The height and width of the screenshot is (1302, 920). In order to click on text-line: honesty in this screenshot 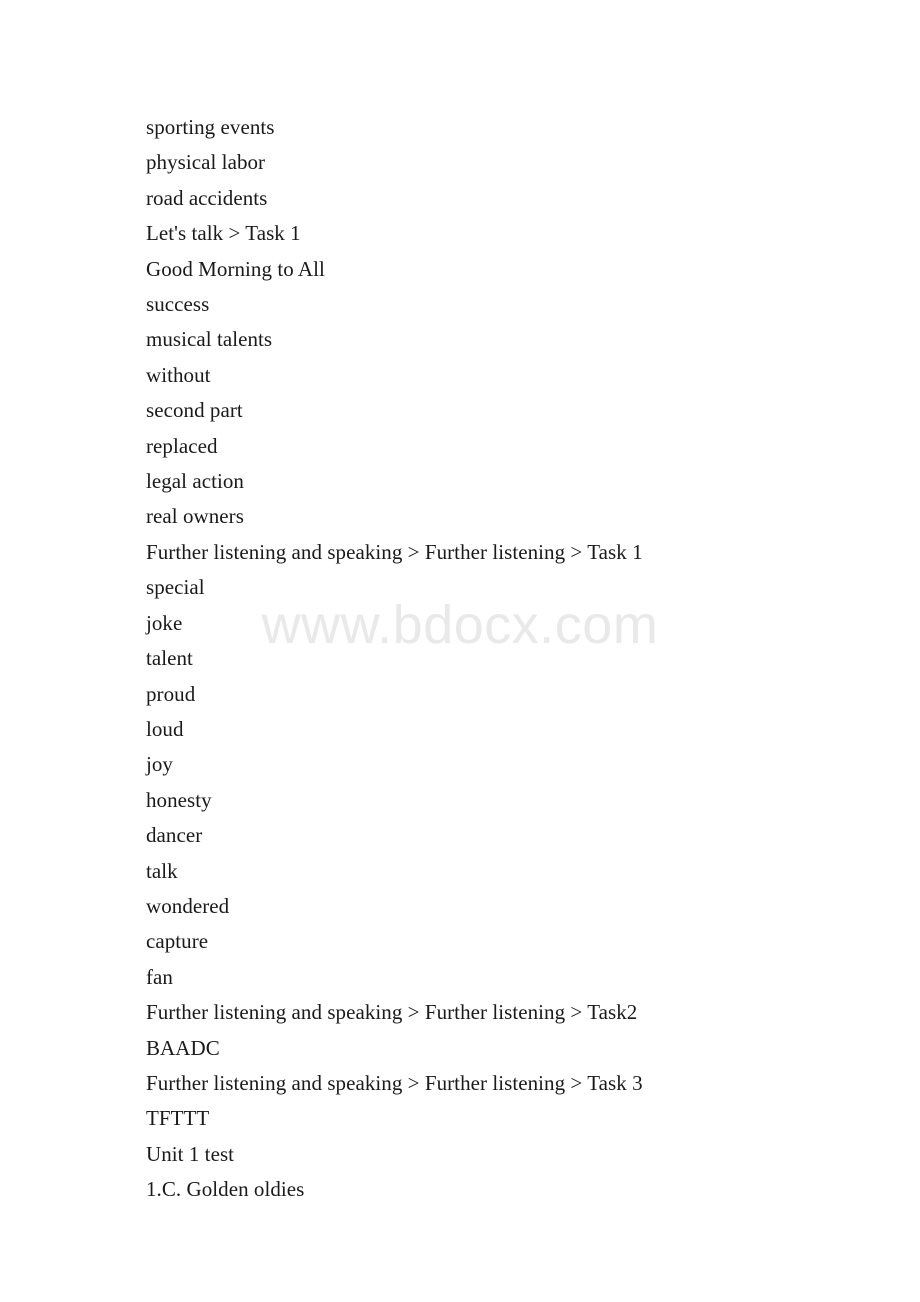, I will do `click(179, 799)`.